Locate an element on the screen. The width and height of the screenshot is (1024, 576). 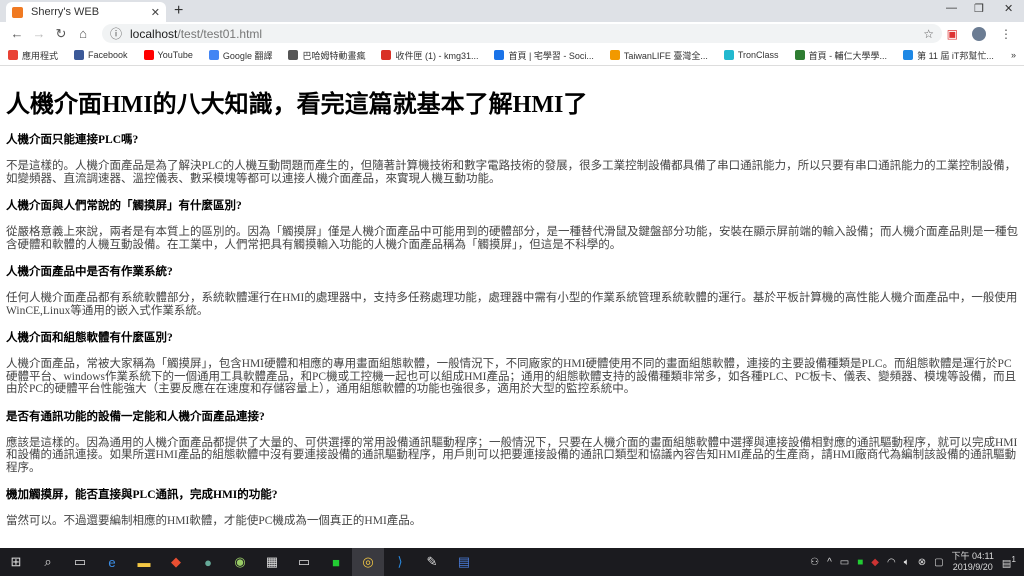
bookmark-item: YouTube is located at coordinates (168, 55).